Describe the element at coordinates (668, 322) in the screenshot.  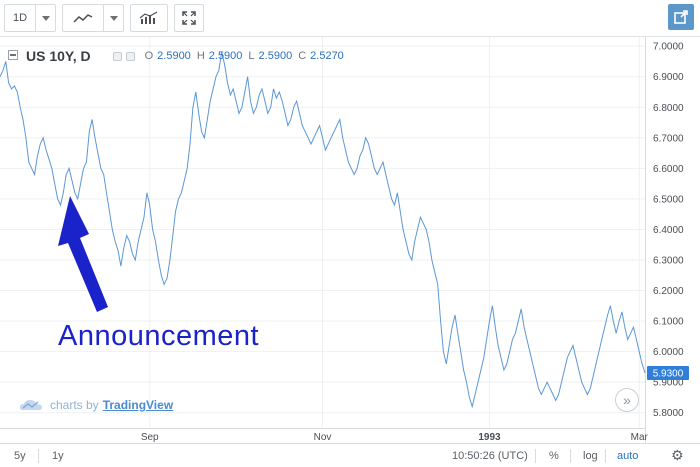
I see `price-tick-label: 6.1000` at that location.